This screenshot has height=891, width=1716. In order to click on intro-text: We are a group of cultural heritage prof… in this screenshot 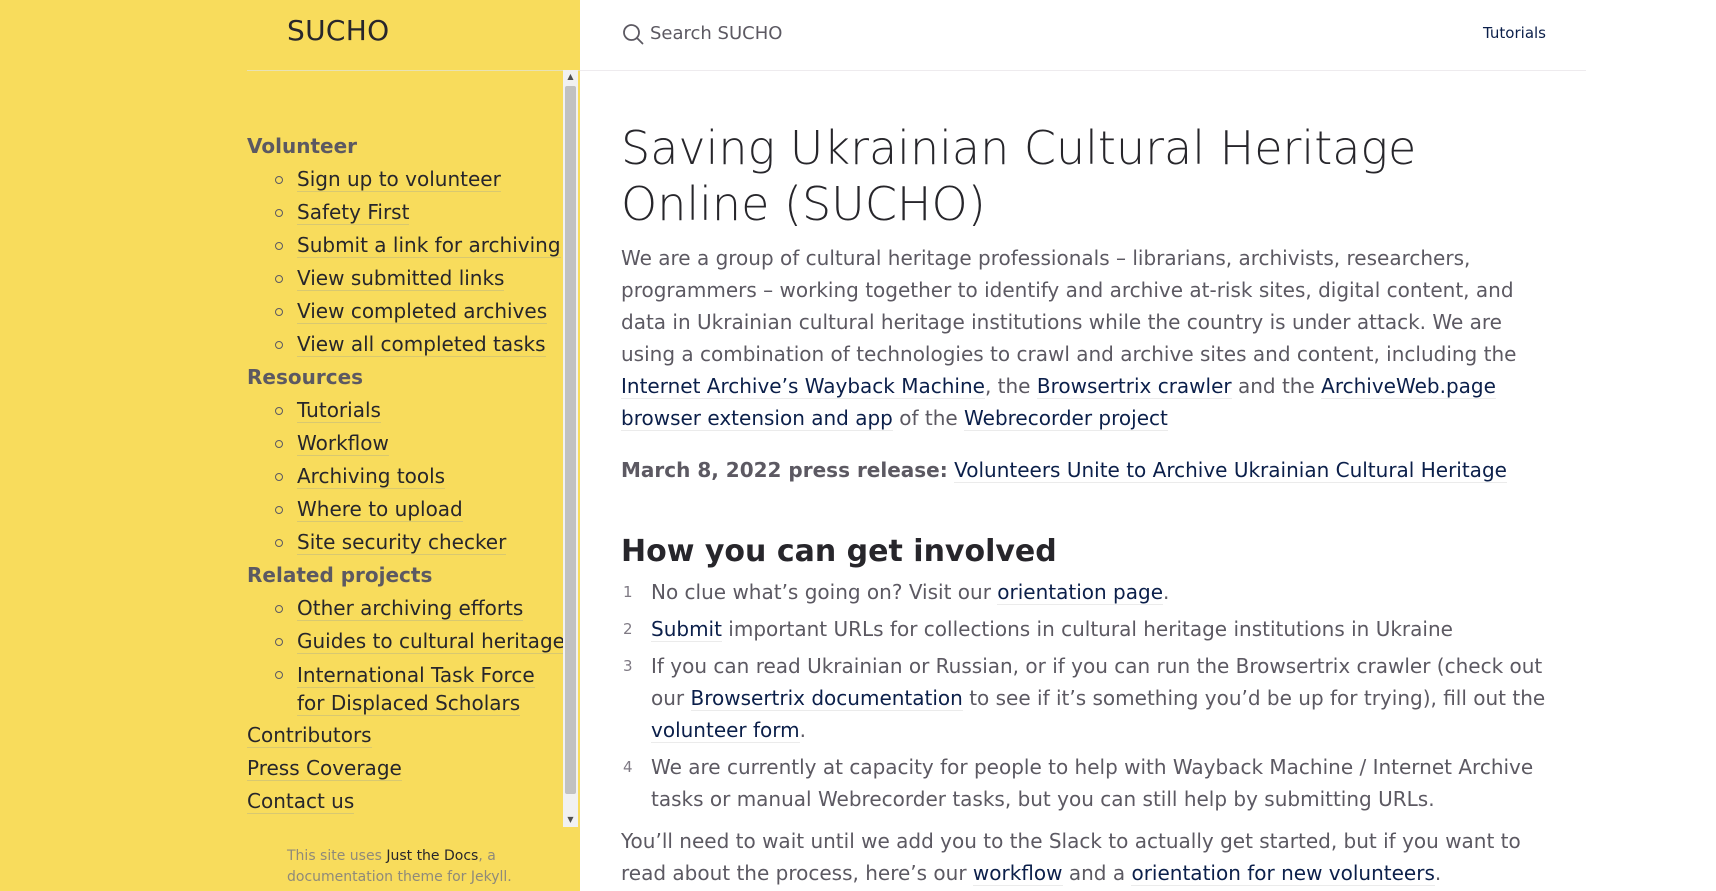, I will do `click(1069, 306)`.